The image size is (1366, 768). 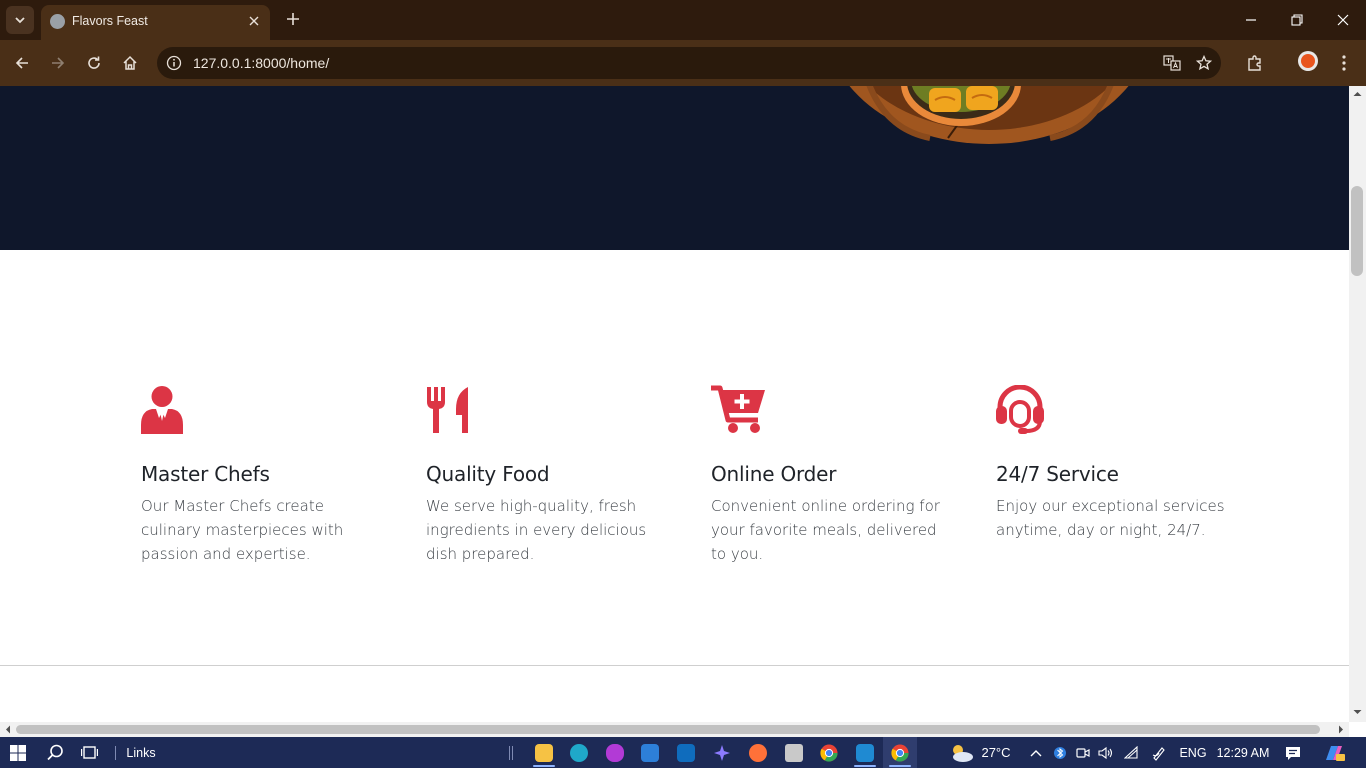 I want to click on tab-title: Flavors Feast, so click(x=110, y=21).